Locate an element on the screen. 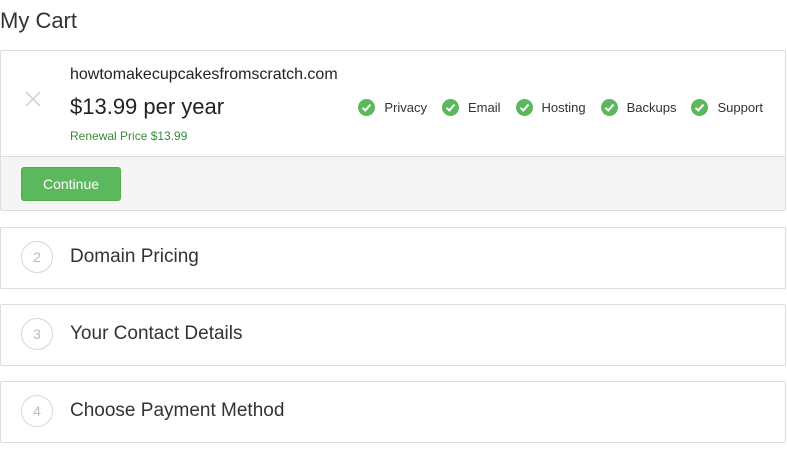 The width and height of the screenshot is (787, 449). feature-support: Support is located at coordinates (727, 107).